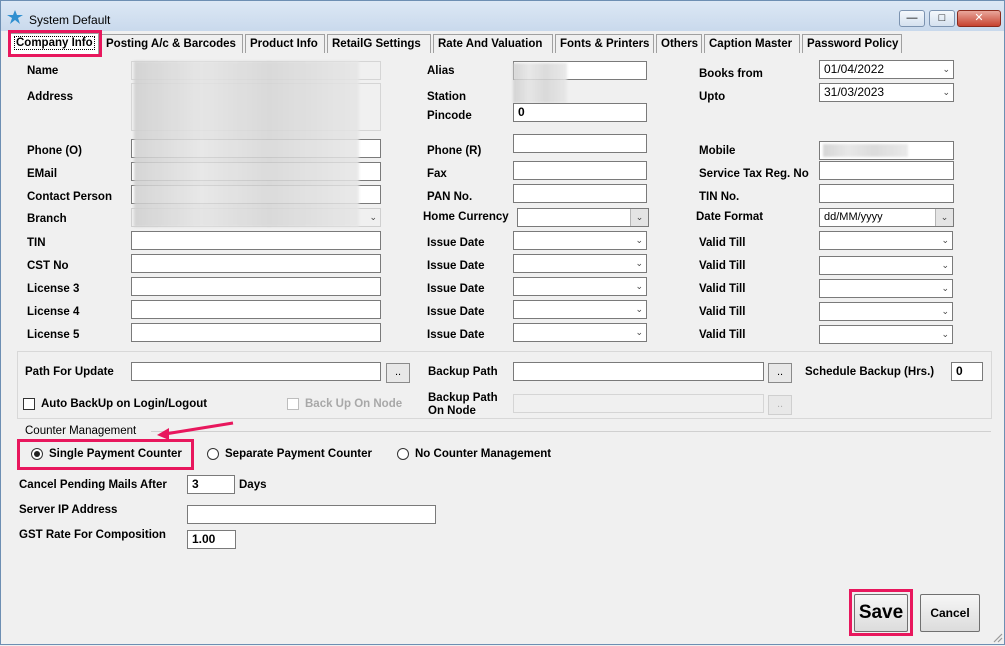  I want to click on backup-path-node-browse-button: .., so click(780, 405).